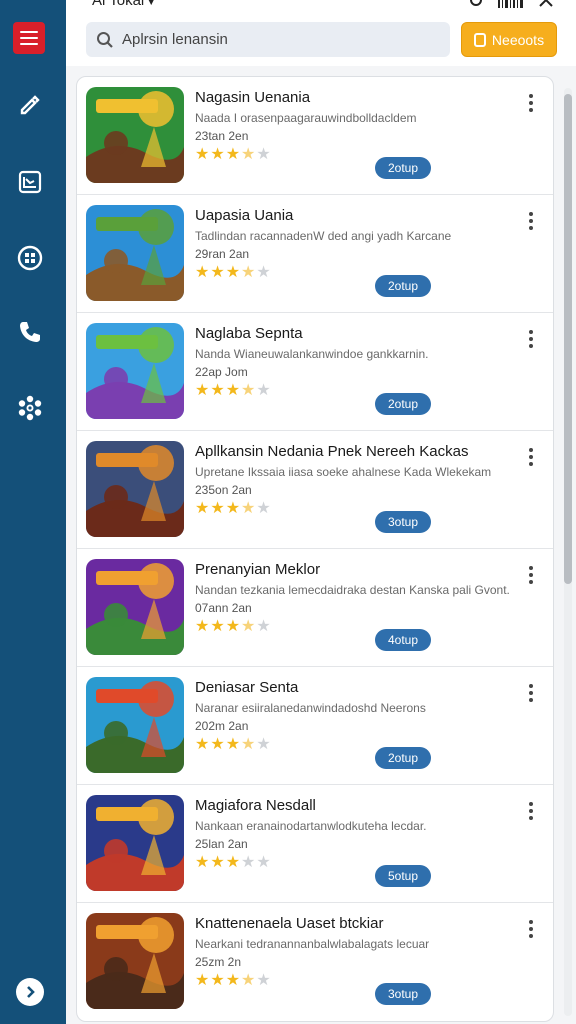  I want to click on app-meta: 29ran 2an, so click(222, 254).